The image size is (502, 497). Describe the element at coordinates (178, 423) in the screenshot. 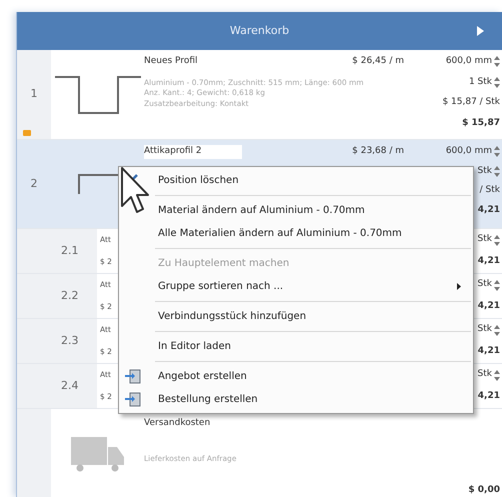

I see `shipping-title: Versandkosten` at that location.